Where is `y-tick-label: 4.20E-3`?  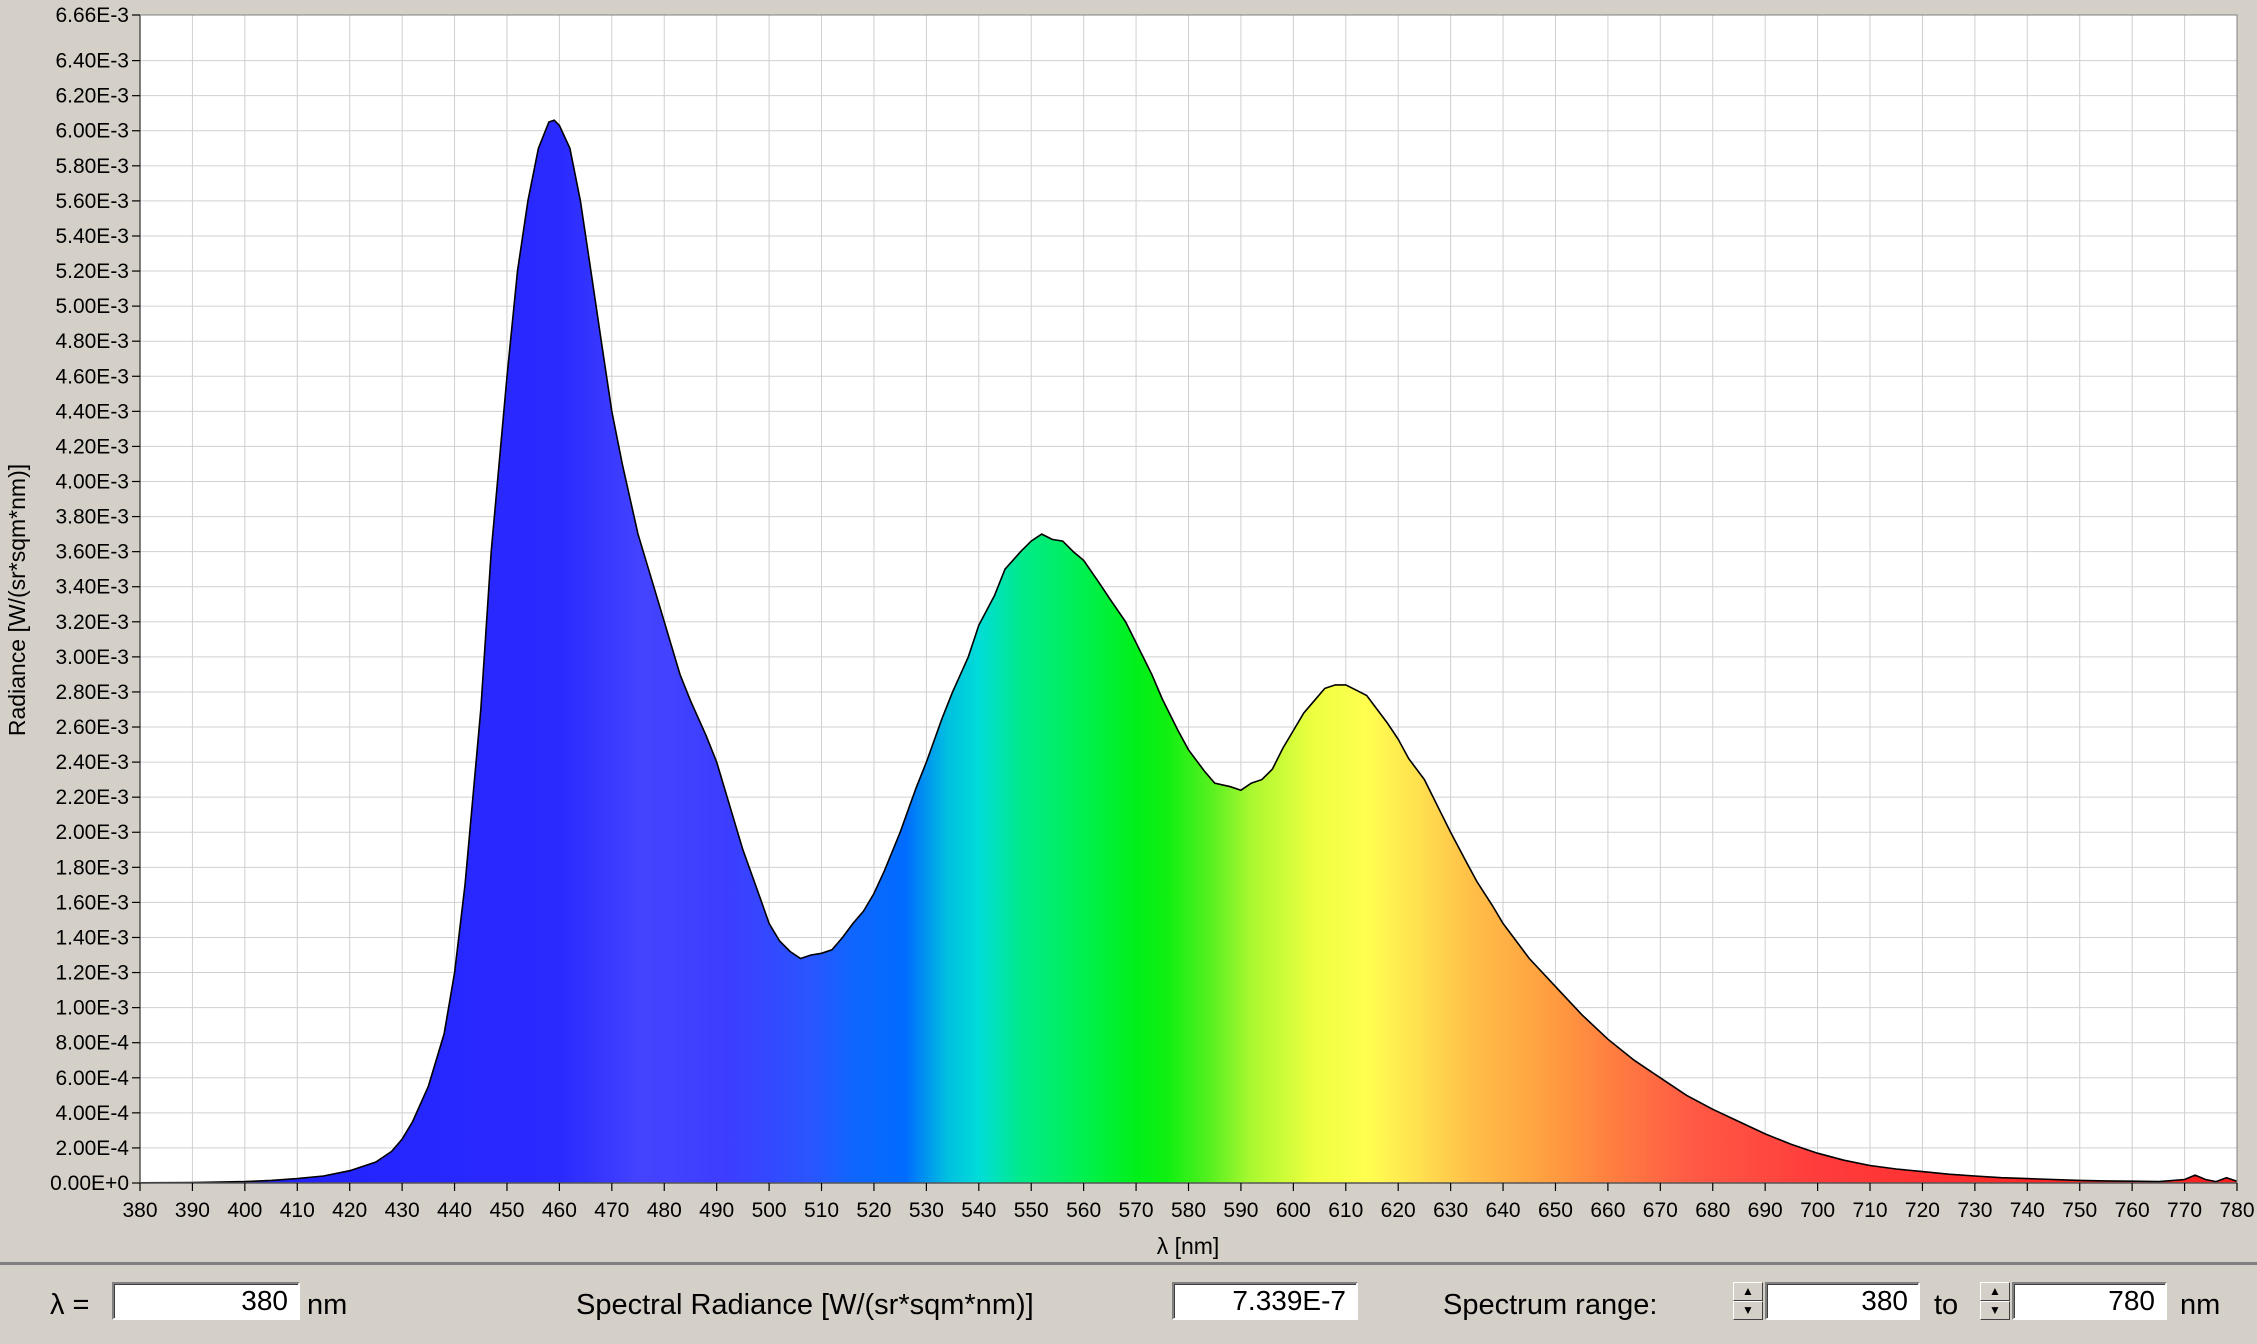
y-tick-label: 4.20E-3 is located at coordinates (92, 446).